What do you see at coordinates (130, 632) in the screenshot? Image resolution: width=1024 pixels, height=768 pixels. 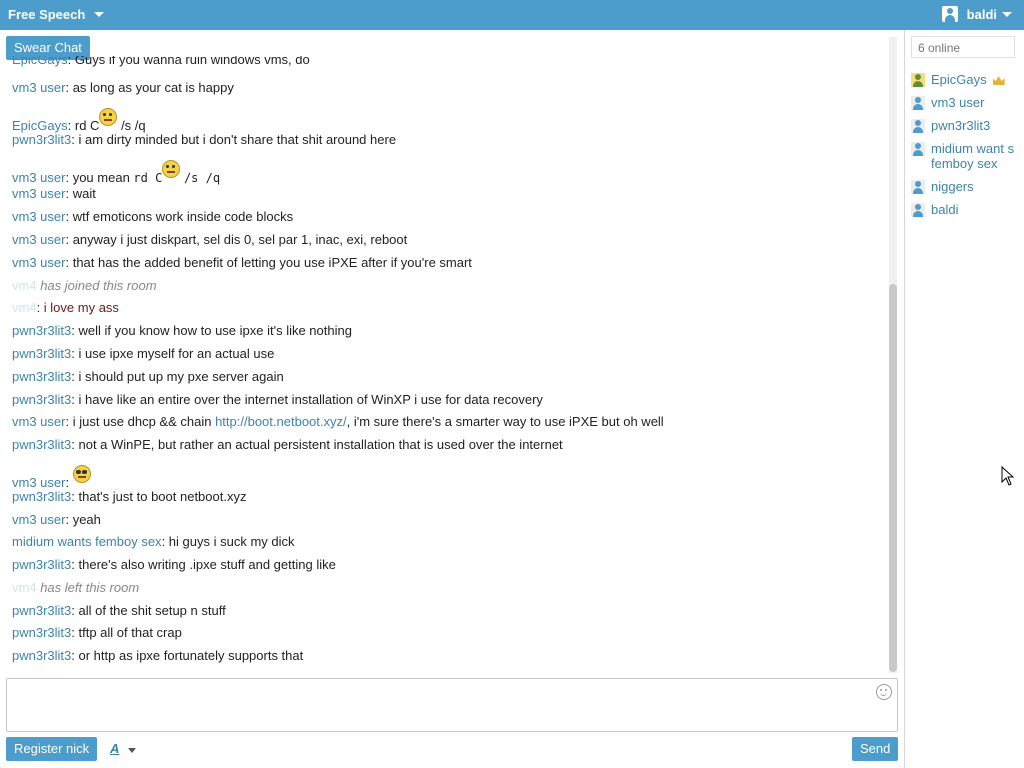 I see `message-text: tftp all of that crap` at bounding box center [130, 632].